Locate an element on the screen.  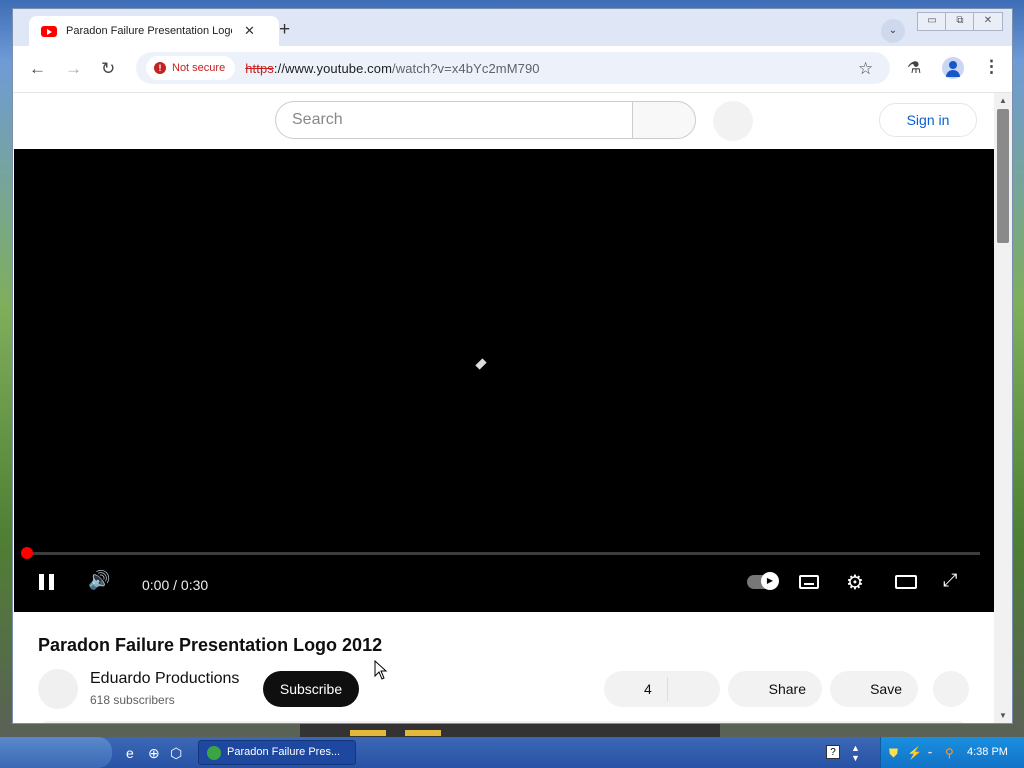
scrollbar-thumb is located at coordinates (1003, 176).